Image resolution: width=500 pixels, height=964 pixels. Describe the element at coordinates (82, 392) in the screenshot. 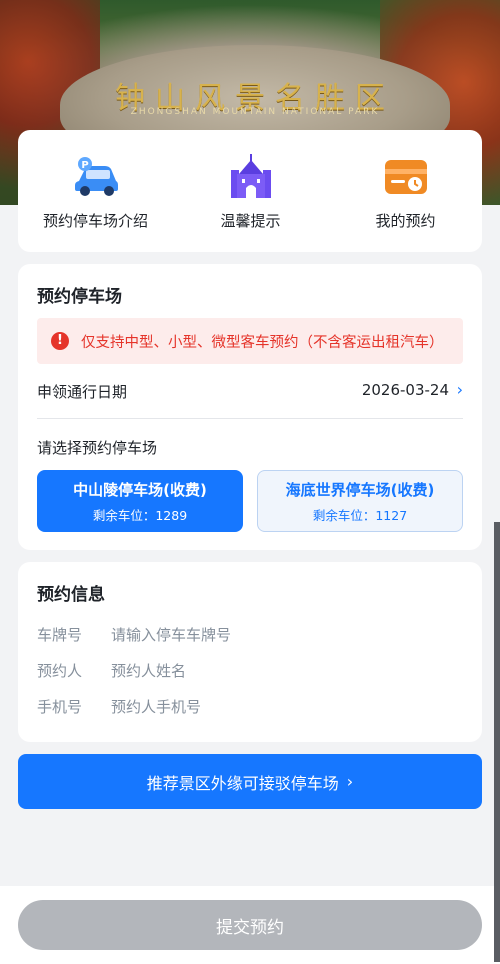

I see `date-label: 申领通行日期` at that location.